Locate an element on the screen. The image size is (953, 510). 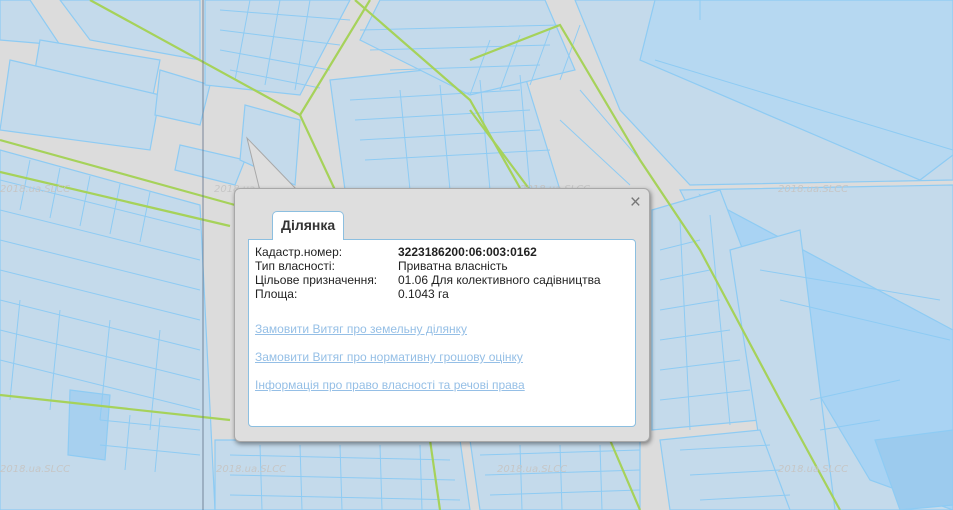
attribute-row: Тип власності: Приватна власність is located at coordinates (428, 266).